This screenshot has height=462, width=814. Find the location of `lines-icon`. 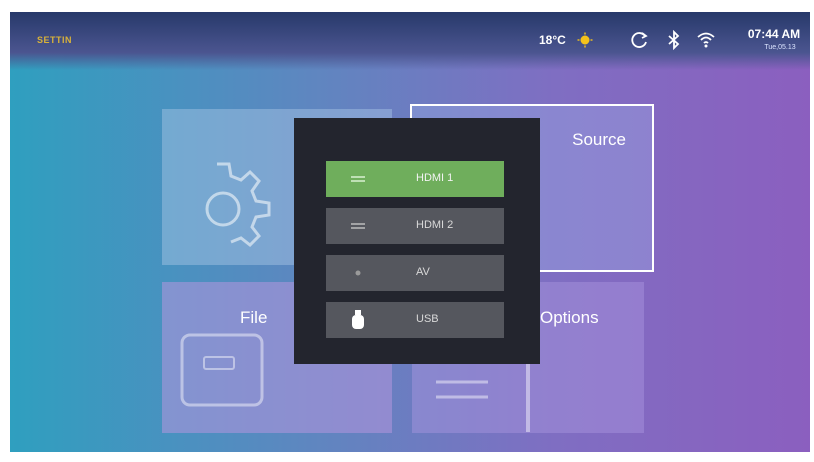

lines-icon is located at coordinates (483, 397).